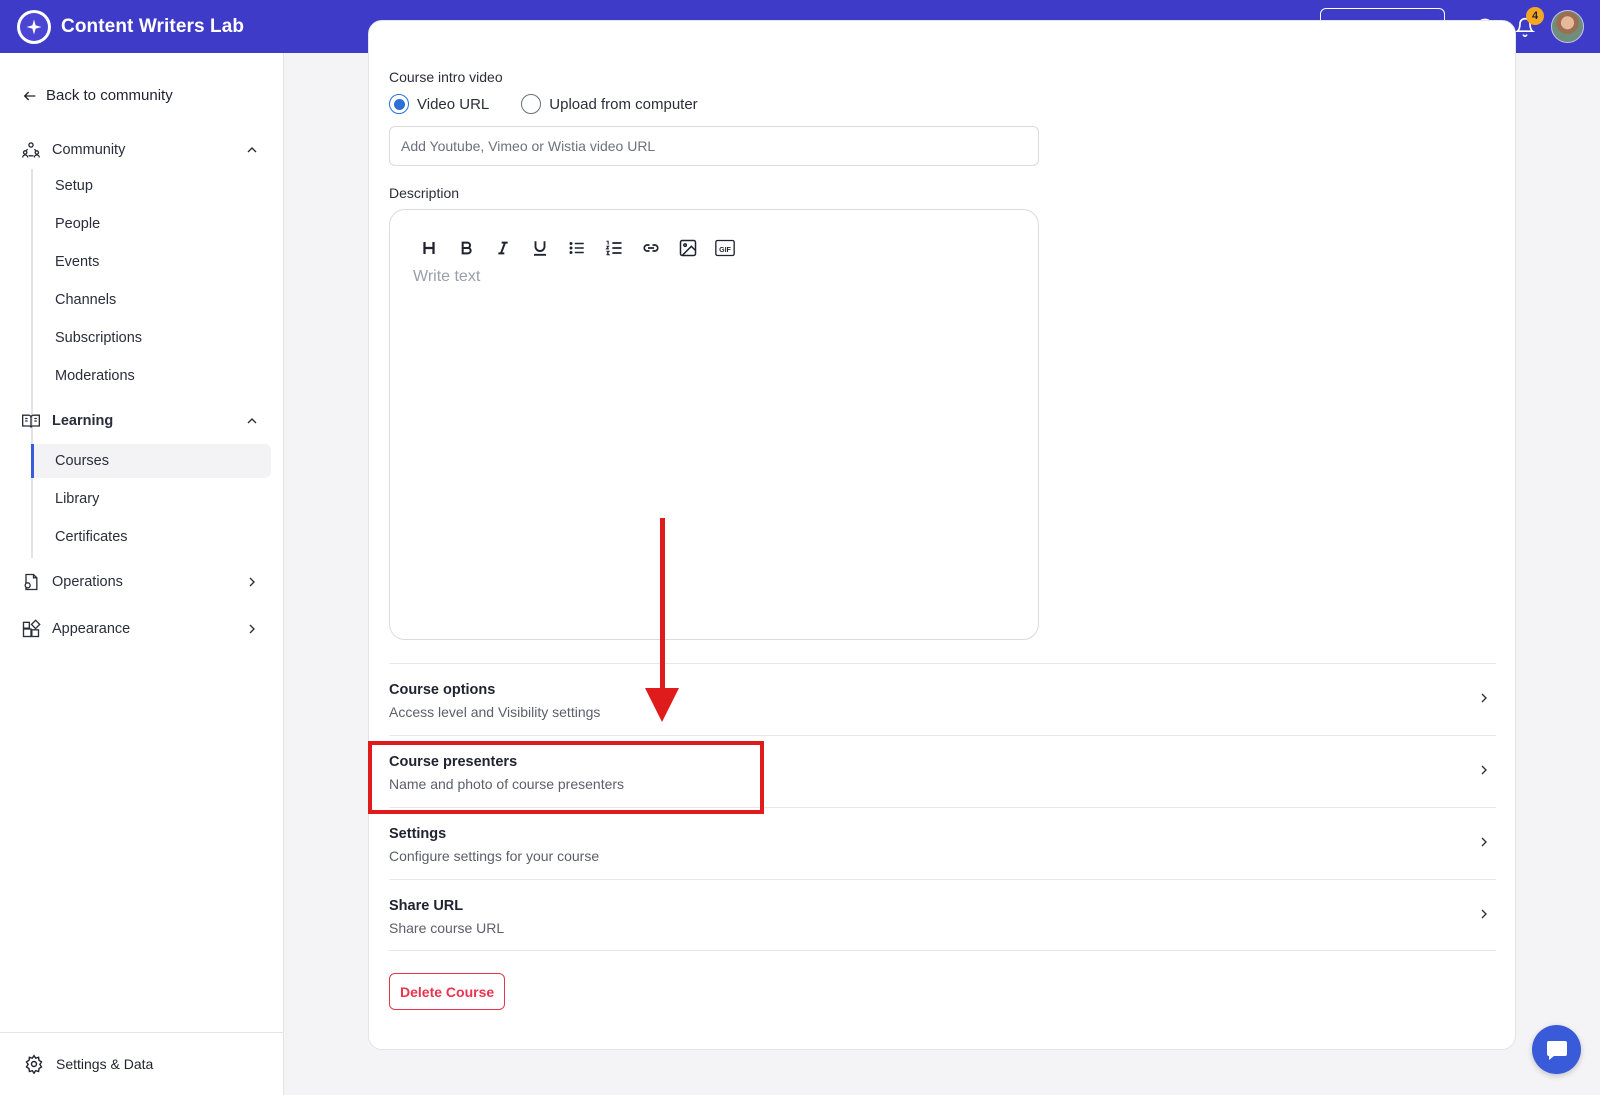 The width and height of the screenshot is (1600, 1095). What do you see at coordinates (89, 150) in the screenshot?
I see `community-label: Community` at bounding box center [89, 150].